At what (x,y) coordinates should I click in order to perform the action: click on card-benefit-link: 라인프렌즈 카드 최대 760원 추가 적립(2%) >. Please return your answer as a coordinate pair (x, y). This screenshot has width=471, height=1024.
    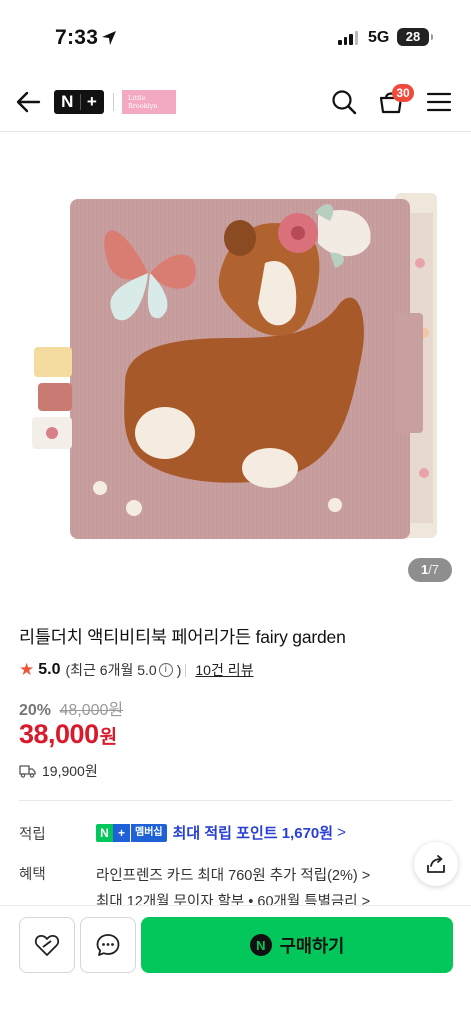
    Looking at the image, I should click on (233, 874).